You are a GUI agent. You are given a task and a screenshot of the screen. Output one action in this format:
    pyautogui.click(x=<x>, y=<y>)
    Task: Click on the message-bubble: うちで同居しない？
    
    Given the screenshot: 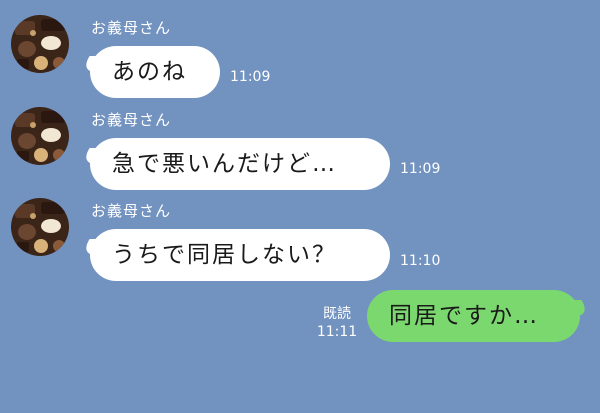 What is the action you would take?
    pyautogui.click(x=240, y=255)
    